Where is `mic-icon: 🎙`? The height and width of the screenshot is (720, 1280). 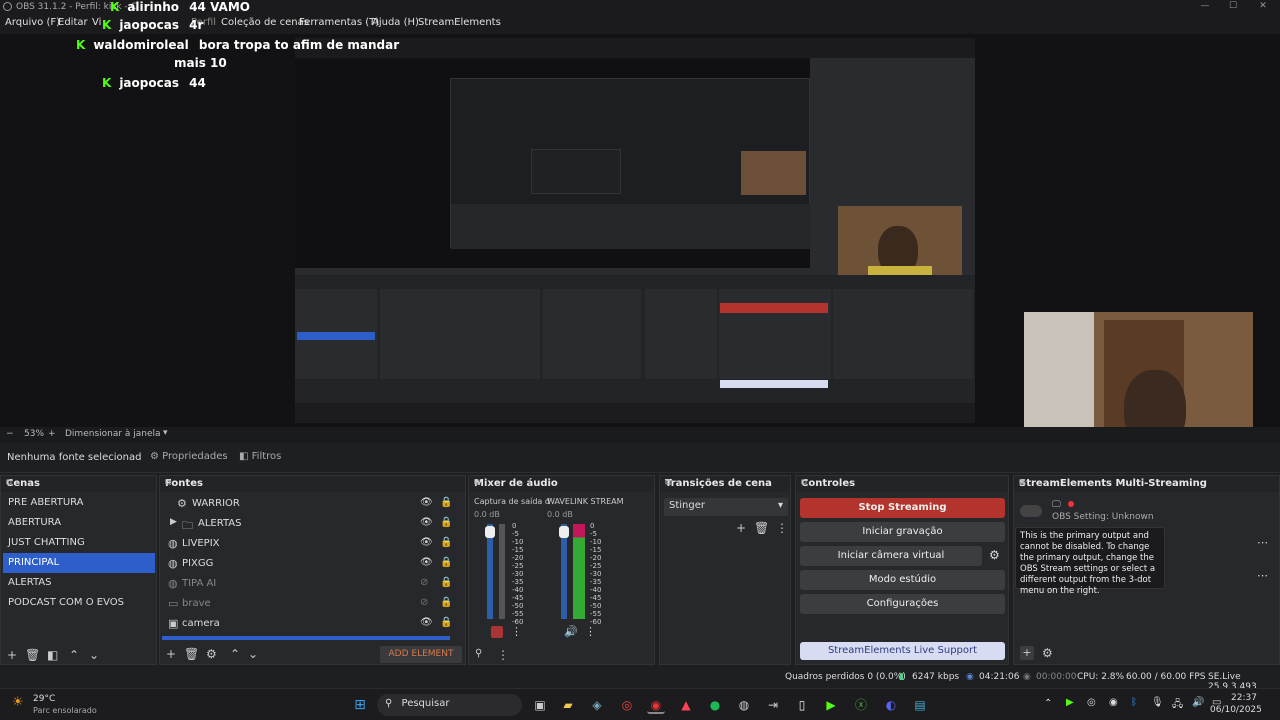 mic-icon: 🎙 is located at coordinates (1157, 702).